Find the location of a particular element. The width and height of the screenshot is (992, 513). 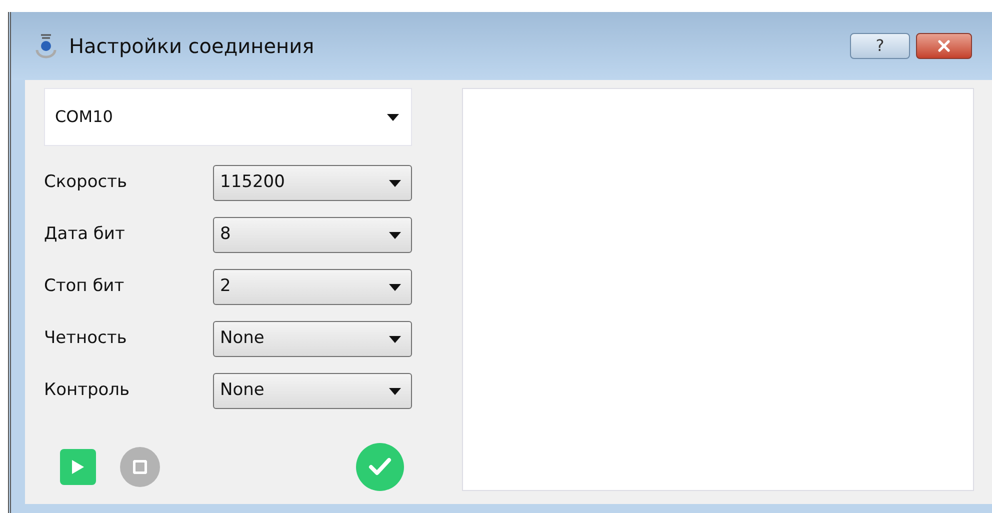

close-button is located at coordinates (944, 46).